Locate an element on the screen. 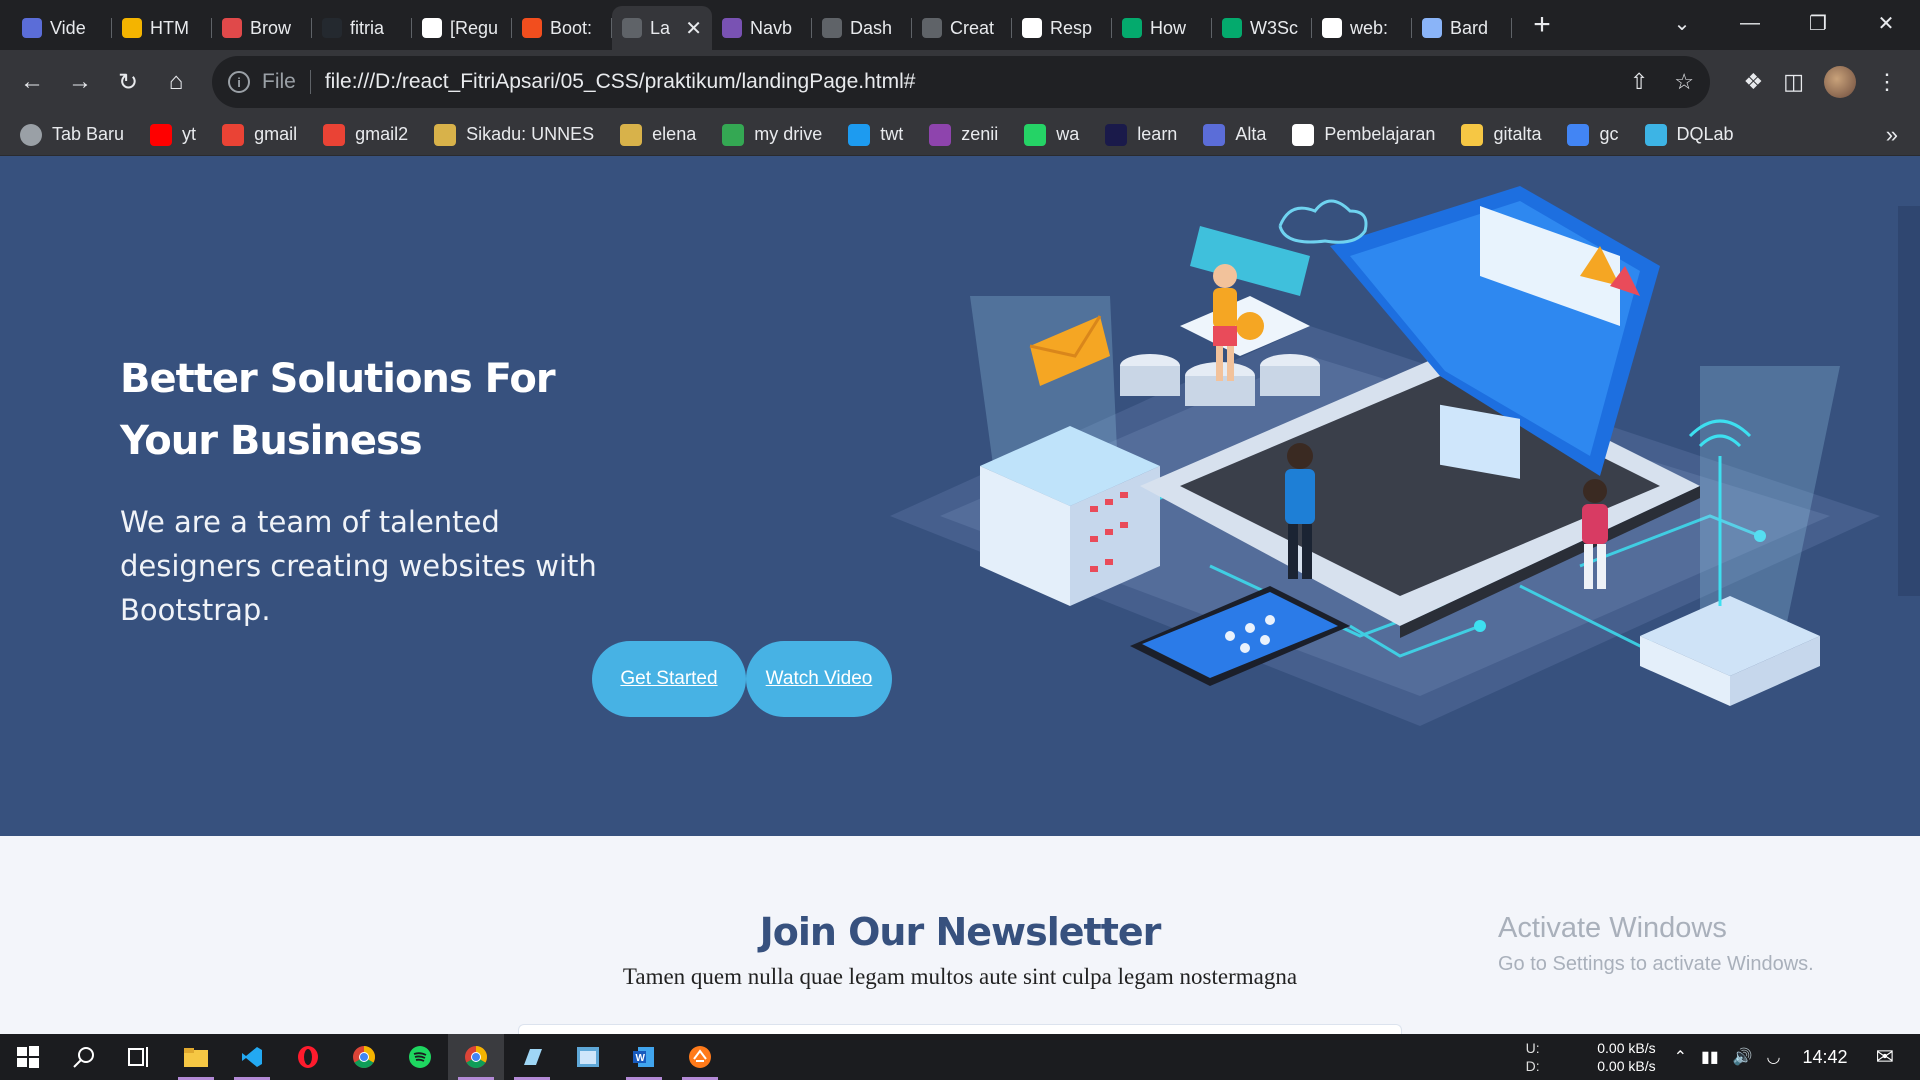 This screenshot has height=1080, width=1920. volume-icon: 🔊 is located at coordinates (1743, 1057).